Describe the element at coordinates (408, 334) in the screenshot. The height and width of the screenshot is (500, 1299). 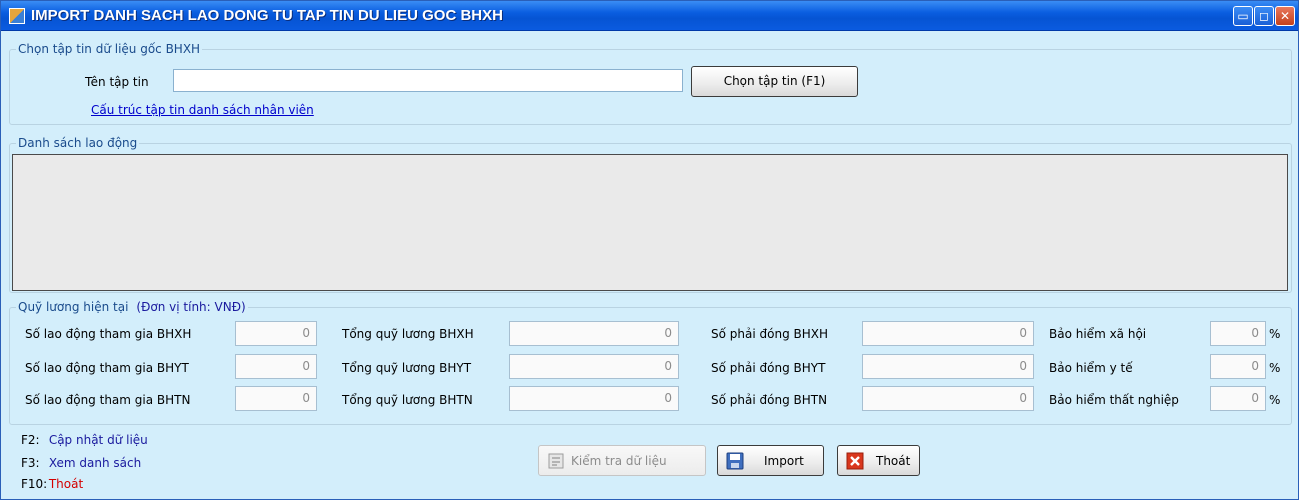
I see `label-fund-bhxh: Tổng quỹ lương BHXH` at that location.